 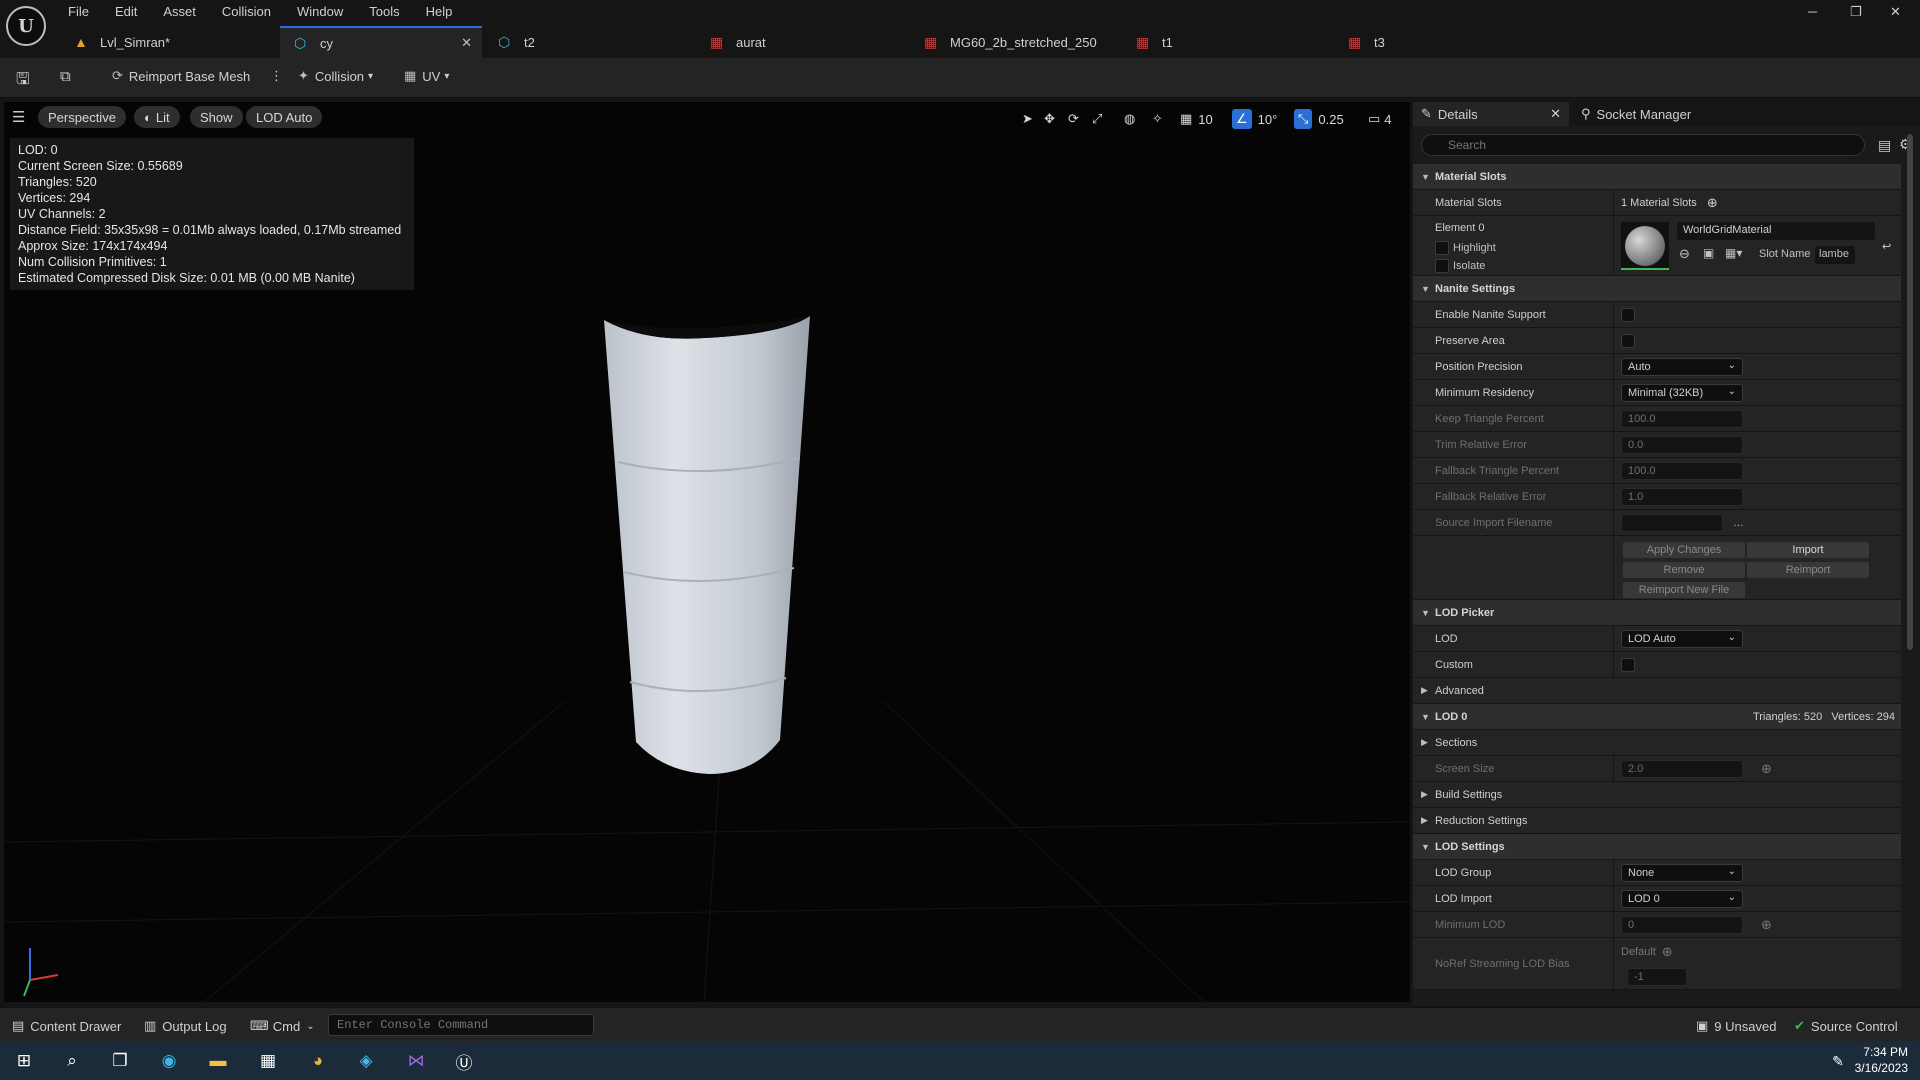 I want to click on task-view-icon: ❐, so click(x=120, y=1061).